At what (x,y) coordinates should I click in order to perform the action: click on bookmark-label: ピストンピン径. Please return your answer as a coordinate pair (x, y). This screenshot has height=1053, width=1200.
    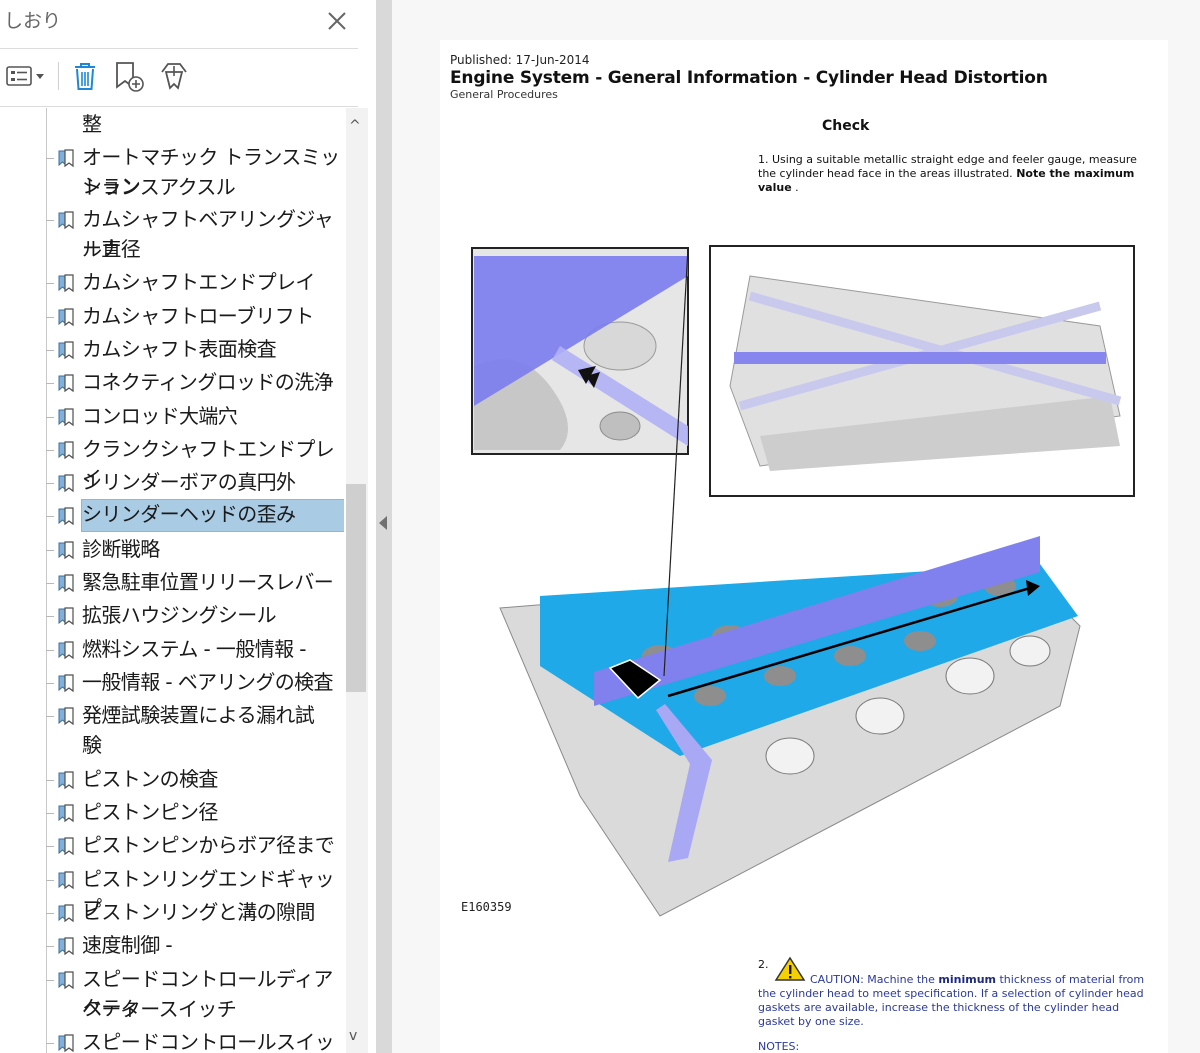
    Looking at the image, I should click on (150, 812).